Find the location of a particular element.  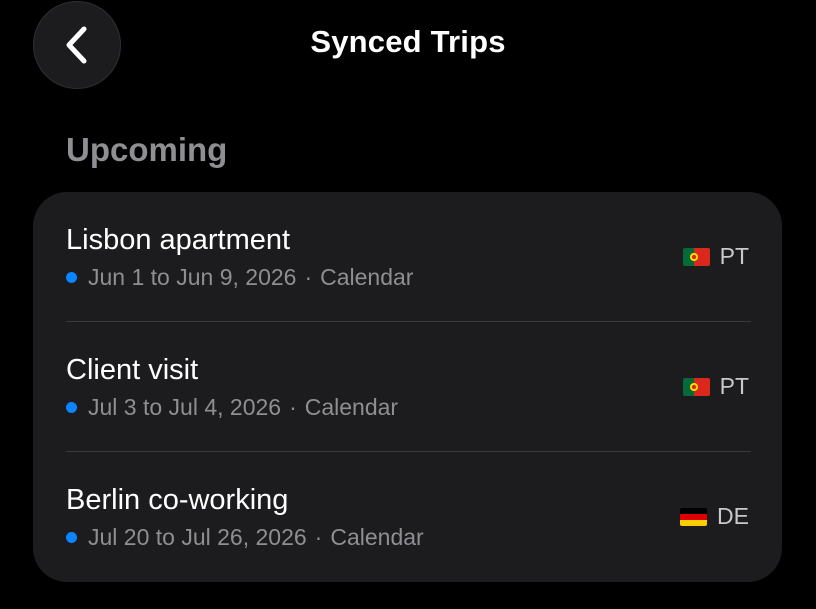

country-badge: DE is located at coordinates (714, 516).